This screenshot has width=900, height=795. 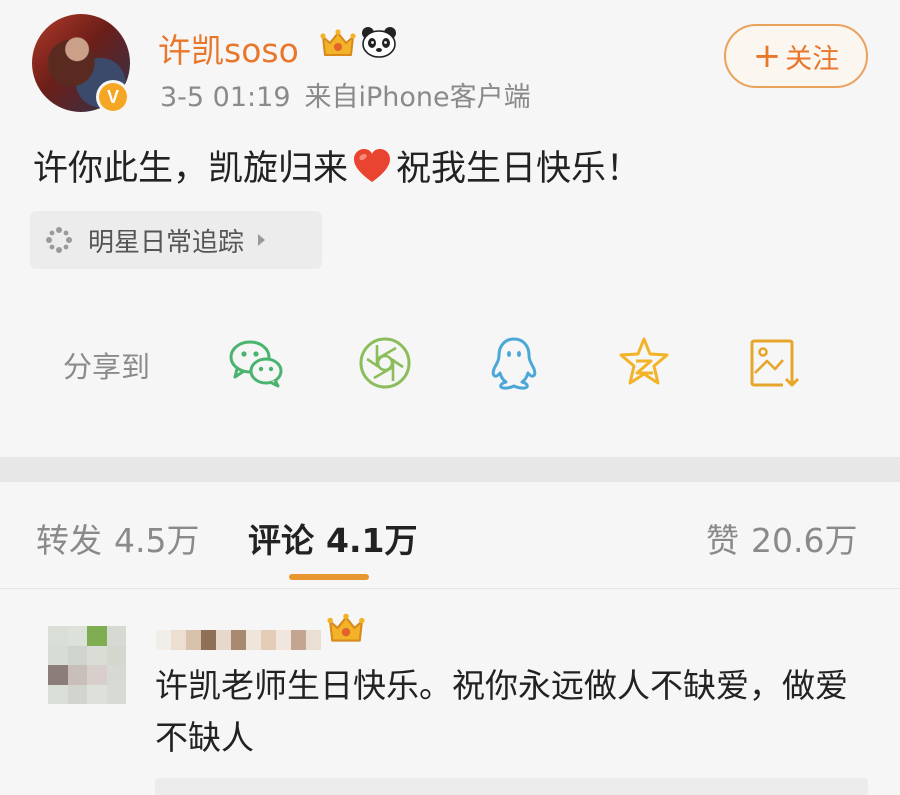 I want to click on post-meta: 3-5 01:19 来自iPhone客户端, so click(x=345, y=94).